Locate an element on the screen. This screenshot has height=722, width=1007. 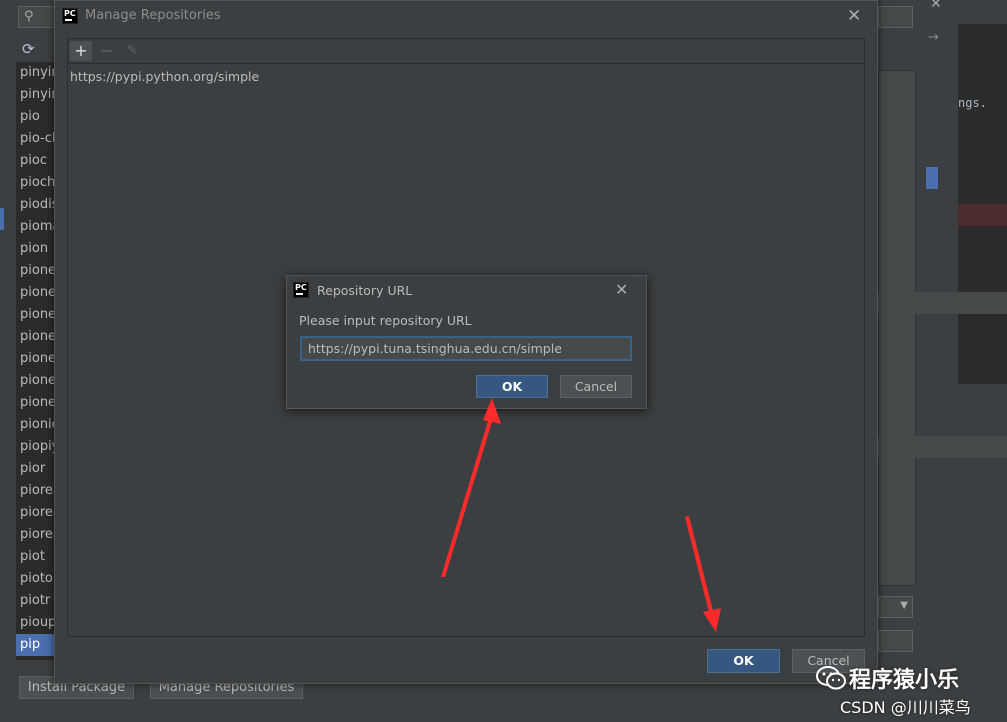
package-list-item: piochr is located at coordinates (36, 183).